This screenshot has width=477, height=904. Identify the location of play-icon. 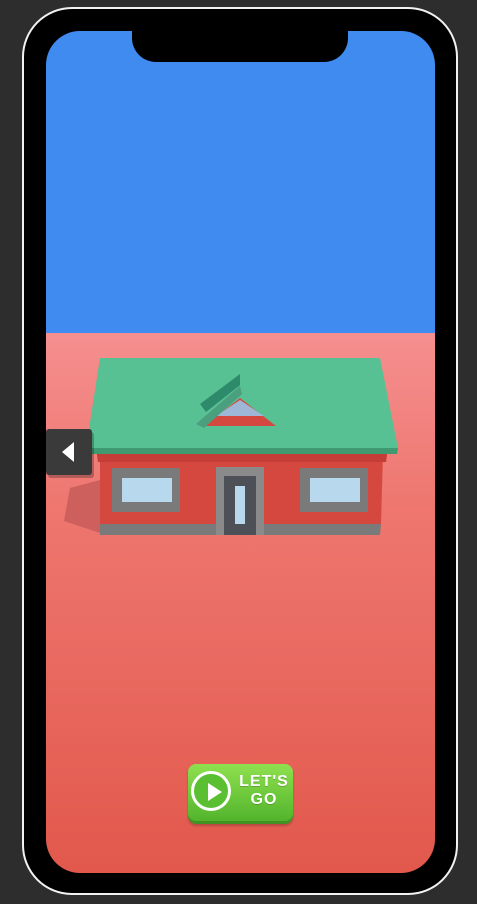
(211, 791).